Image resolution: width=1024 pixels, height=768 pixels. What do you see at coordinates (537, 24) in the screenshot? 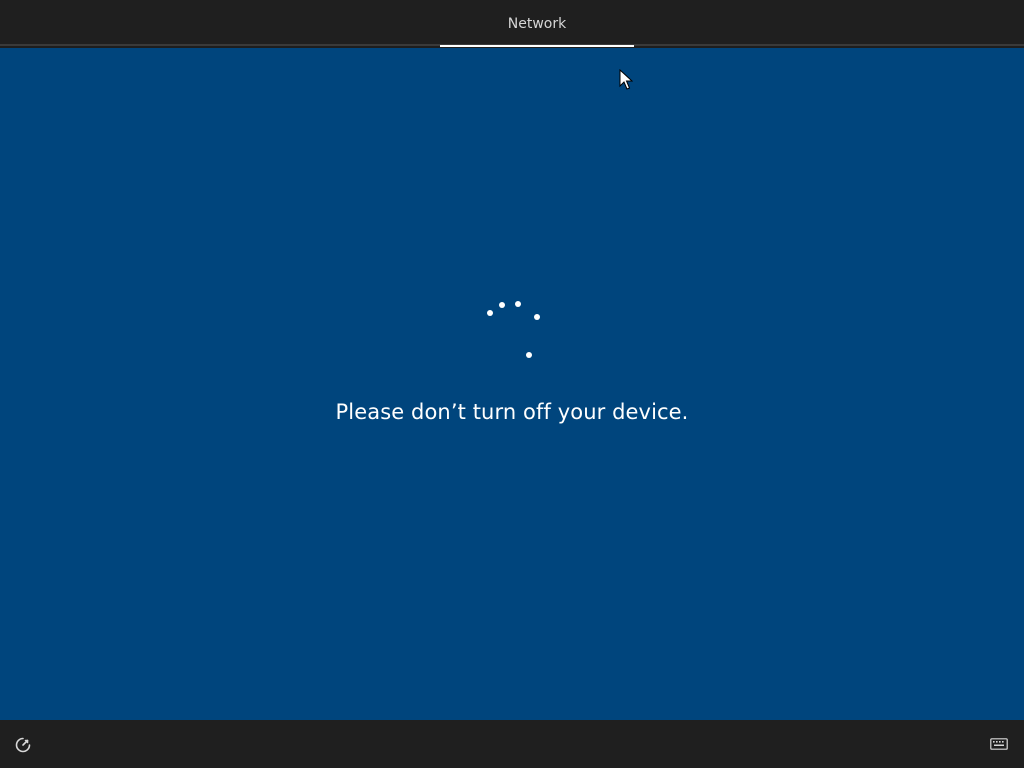
I see `tab-network: Network` at bounding box center [537, 24].